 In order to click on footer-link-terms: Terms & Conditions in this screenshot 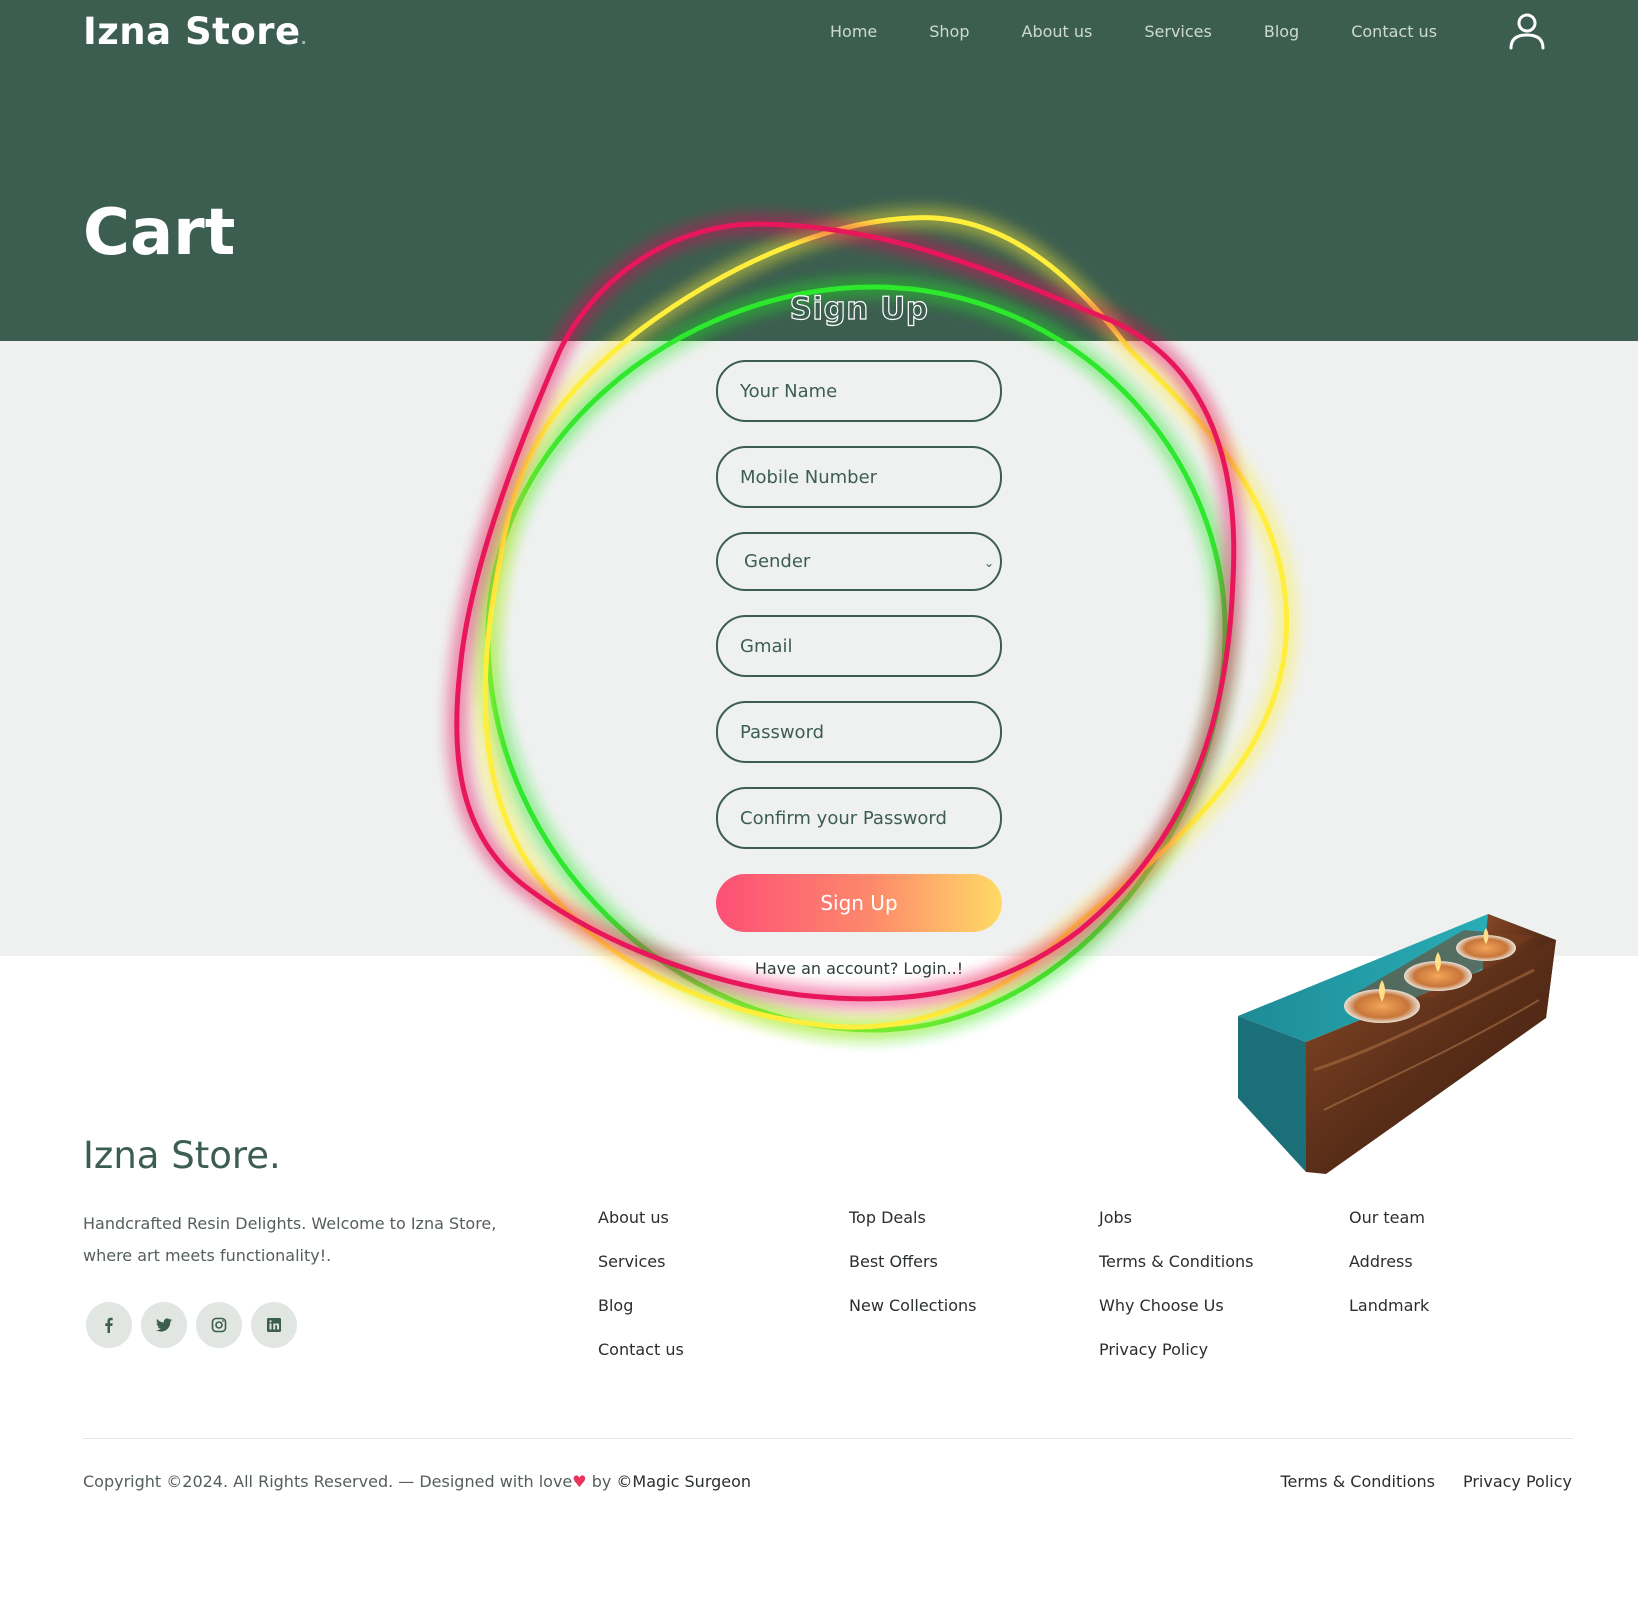, I will do `click(1176, 1271)`.